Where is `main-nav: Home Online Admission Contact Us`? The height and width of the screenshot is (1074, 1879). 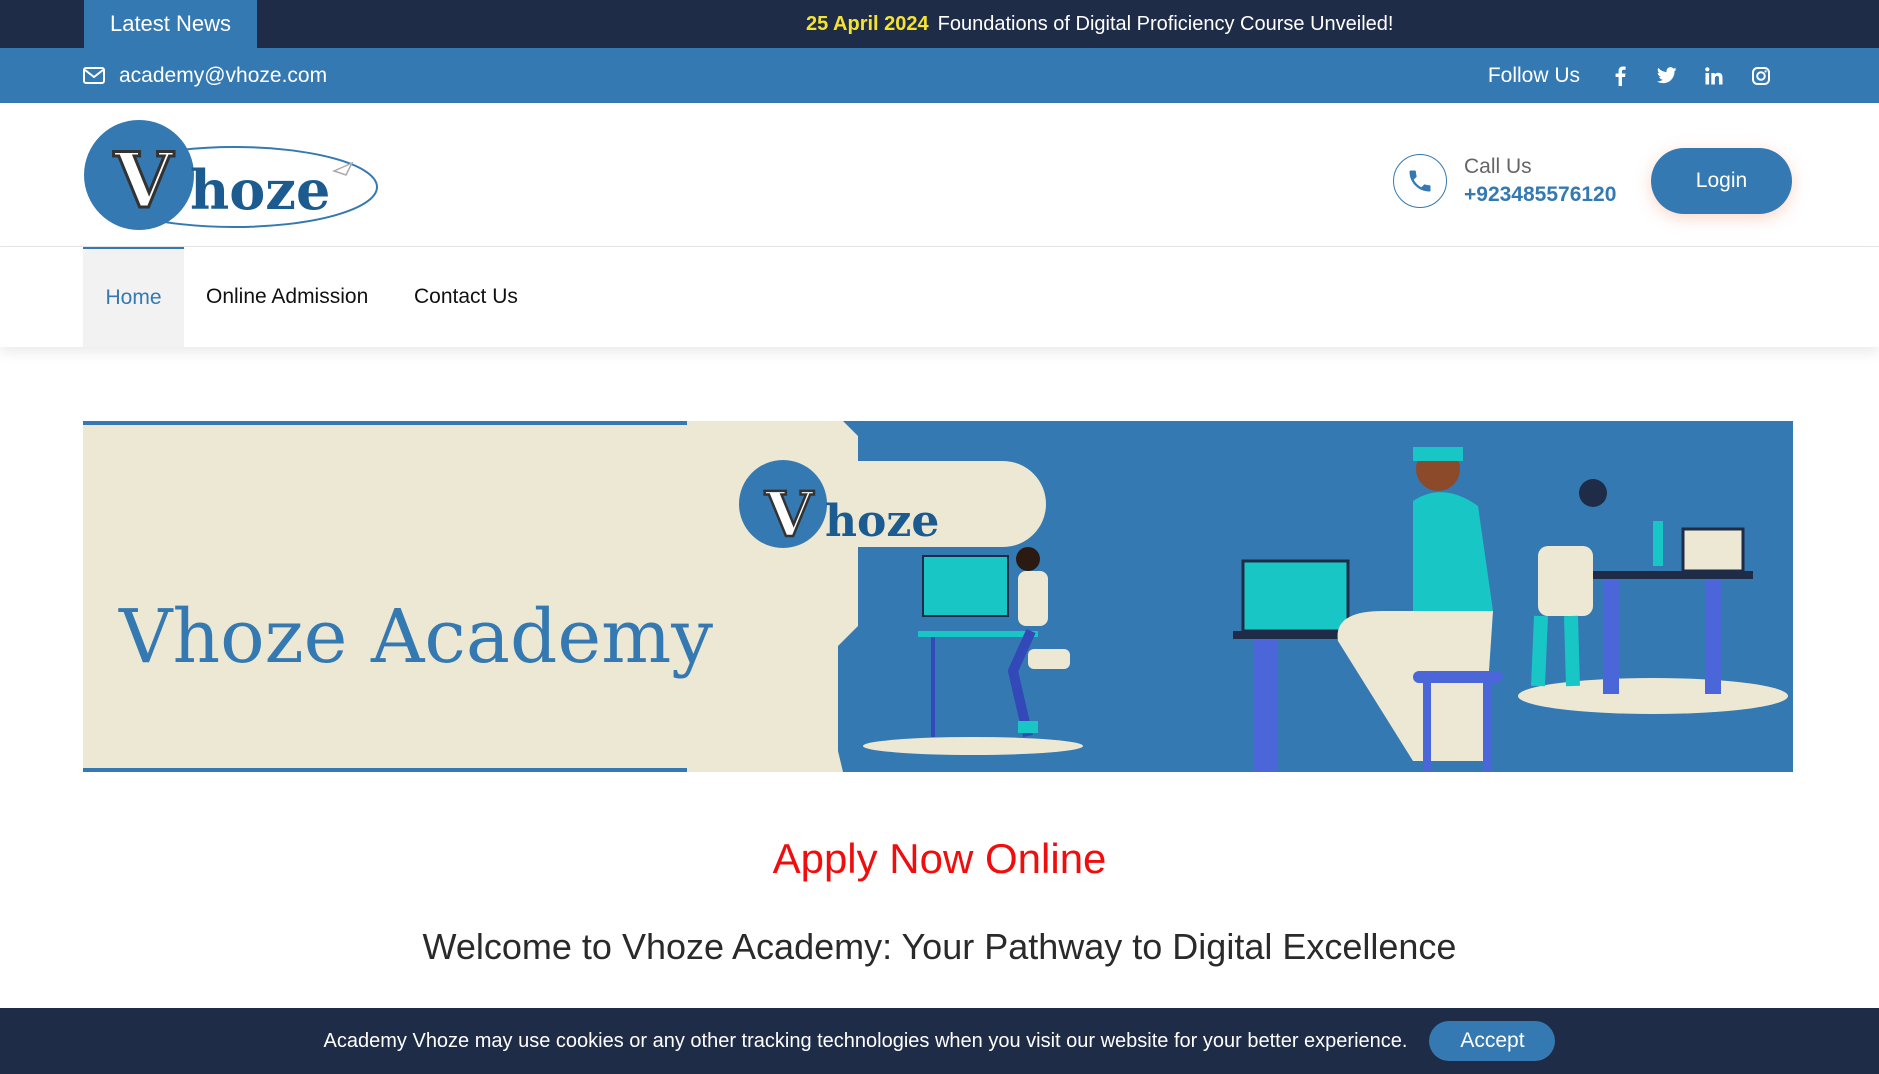 main-nav: Home Online Admission Contact Us is located at coordinates (939, 297).